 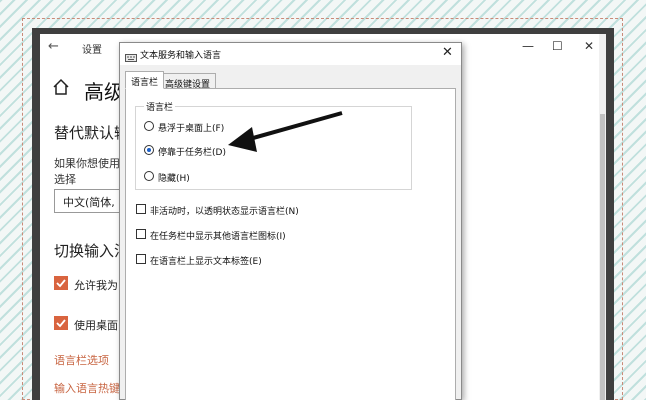 I want to click on radio-dock-taskbar, so click(x=149, y=150).